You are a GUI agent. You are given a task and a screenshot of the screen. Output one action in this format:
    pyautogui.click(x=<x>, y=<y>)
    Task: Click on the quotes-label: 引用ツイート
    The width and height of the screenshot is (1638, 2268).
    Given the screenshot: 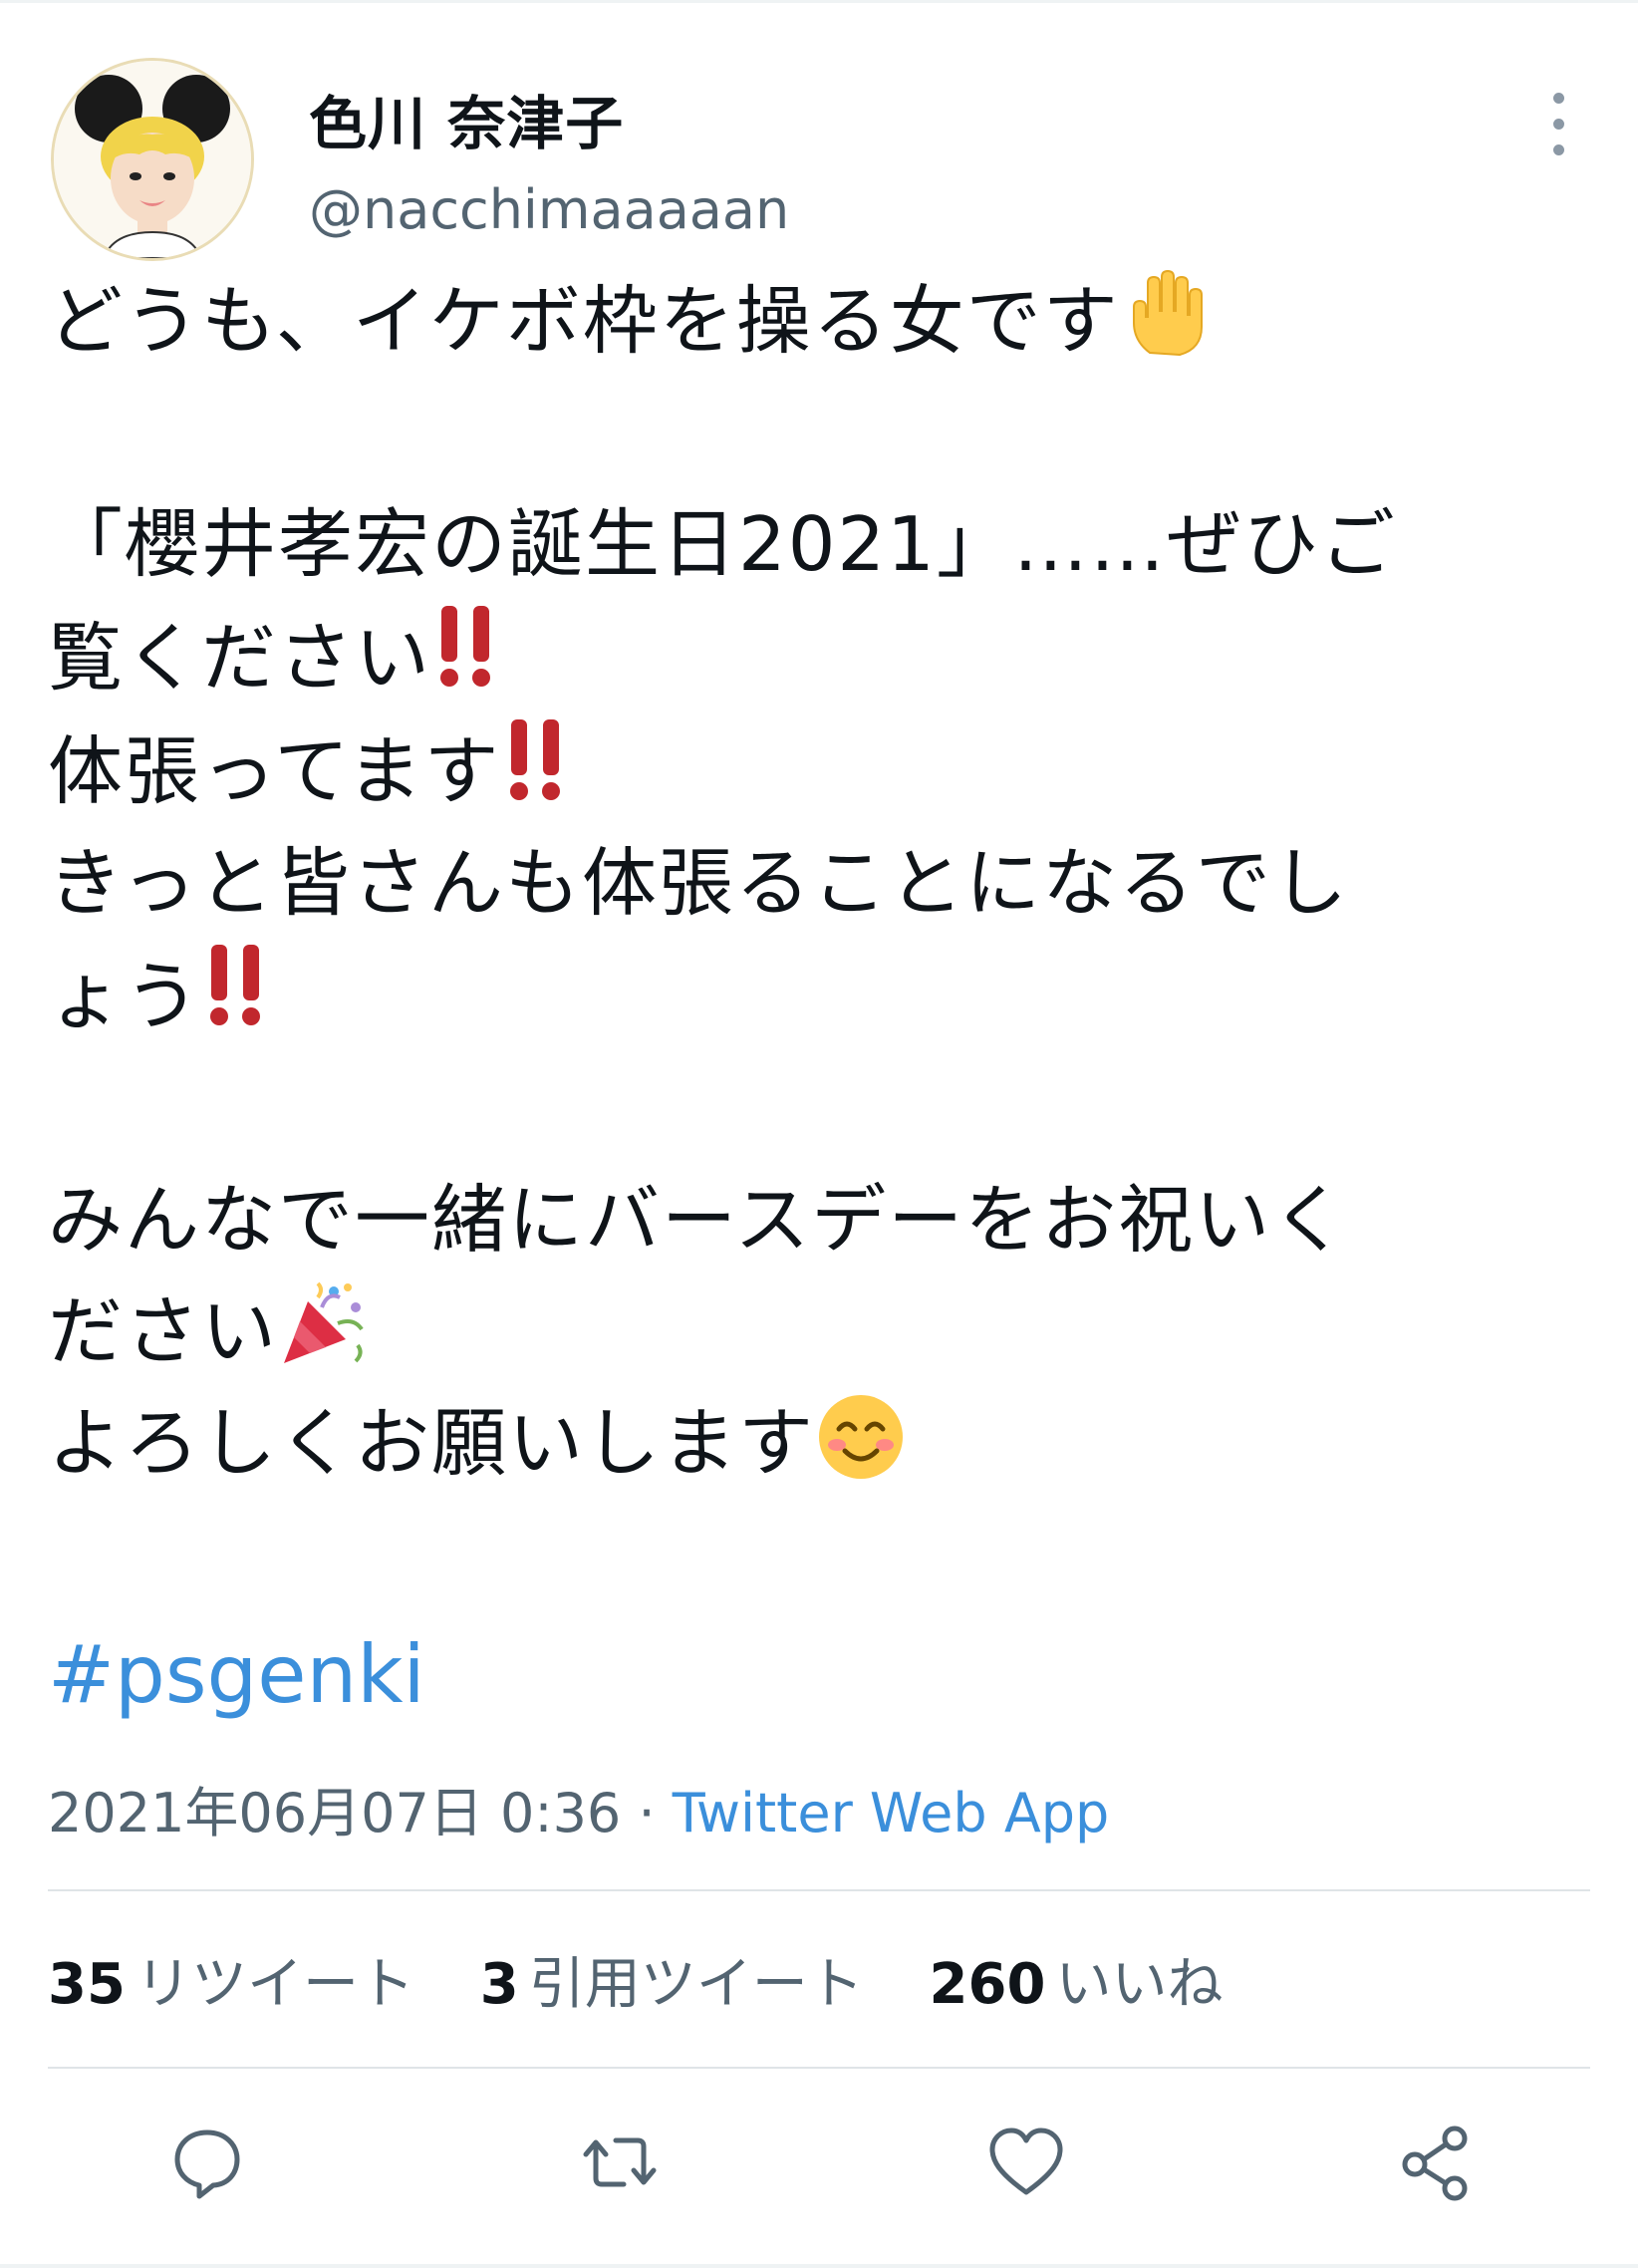 What is the action you would take?
    pyautogui.click(x=696, y=1985)
    